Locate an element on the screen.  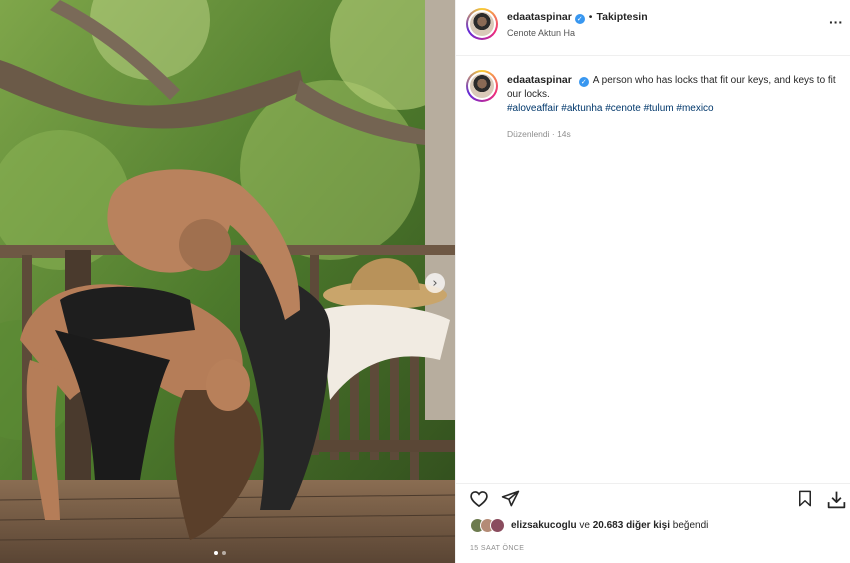
share-icon is located at coordinates (510, 498).